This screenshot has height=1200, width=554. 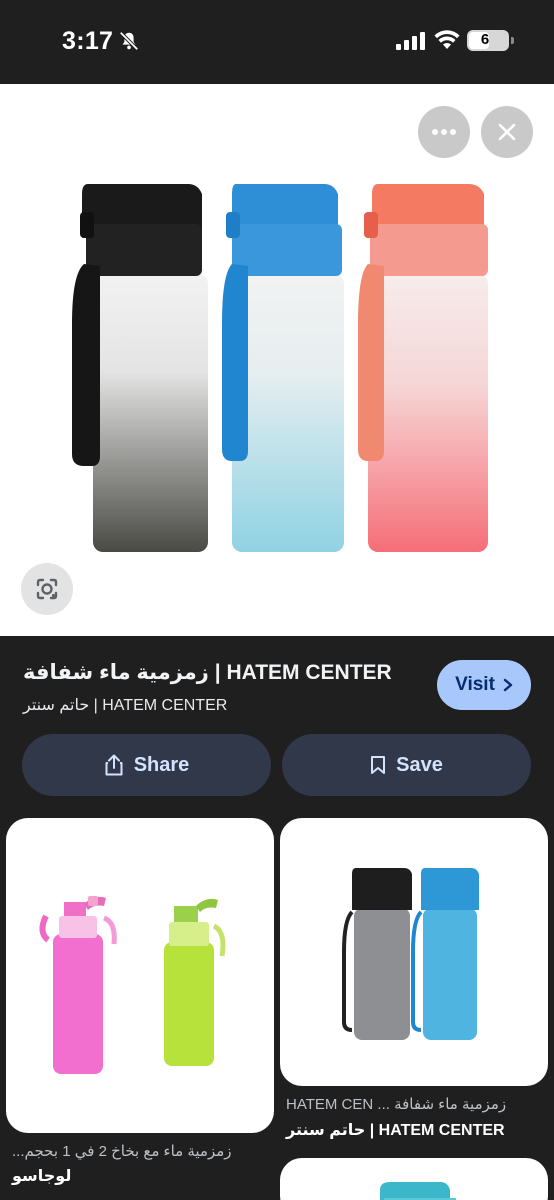 What do you see at coordinates (277, 42) in the screenshot?
I see `status-bar: 3:17 6` at bounding box center [277, 42].